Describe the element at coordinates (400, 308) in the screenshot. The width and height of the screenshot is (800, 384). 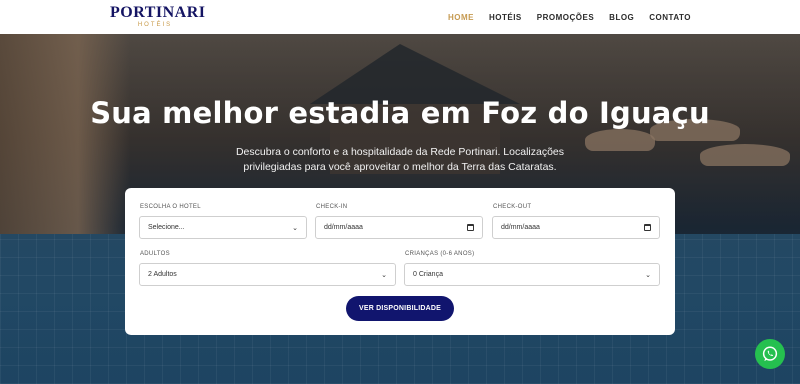
I see `check-availability-button: VER DISPONIBILIDADE` at that location.